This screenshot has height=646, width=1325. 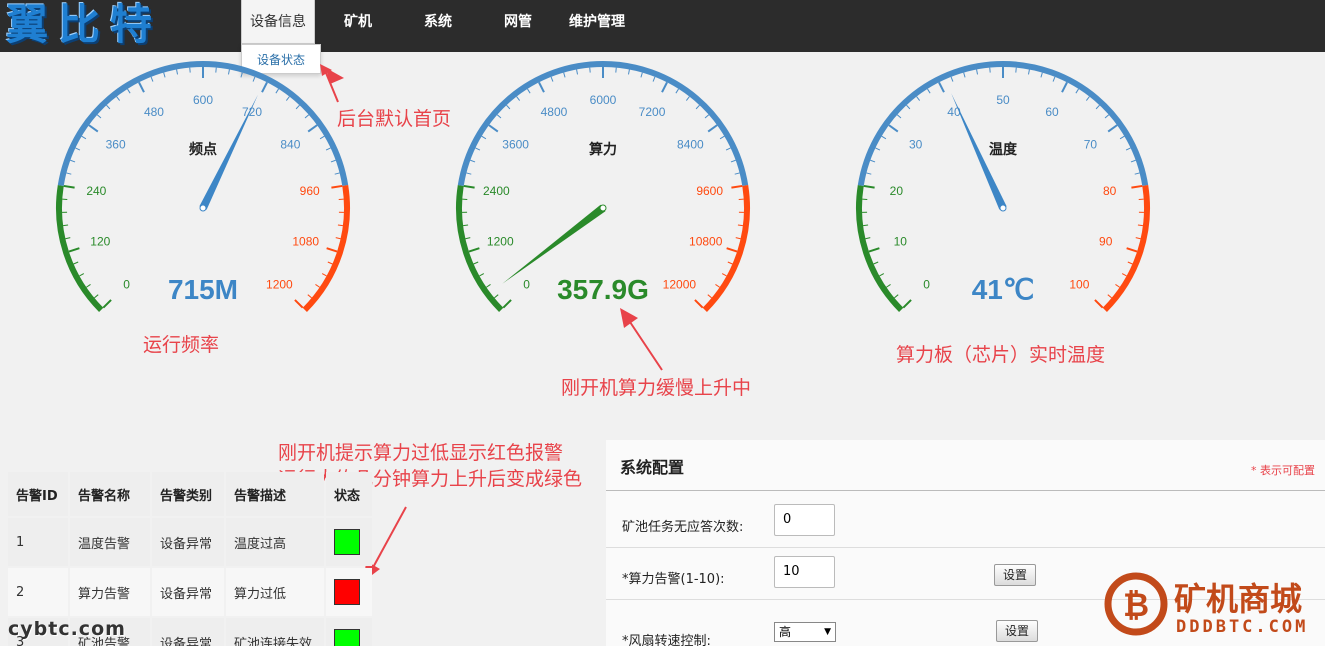 I want to click on gauge-value: 715M, so click(x=203, y=289).